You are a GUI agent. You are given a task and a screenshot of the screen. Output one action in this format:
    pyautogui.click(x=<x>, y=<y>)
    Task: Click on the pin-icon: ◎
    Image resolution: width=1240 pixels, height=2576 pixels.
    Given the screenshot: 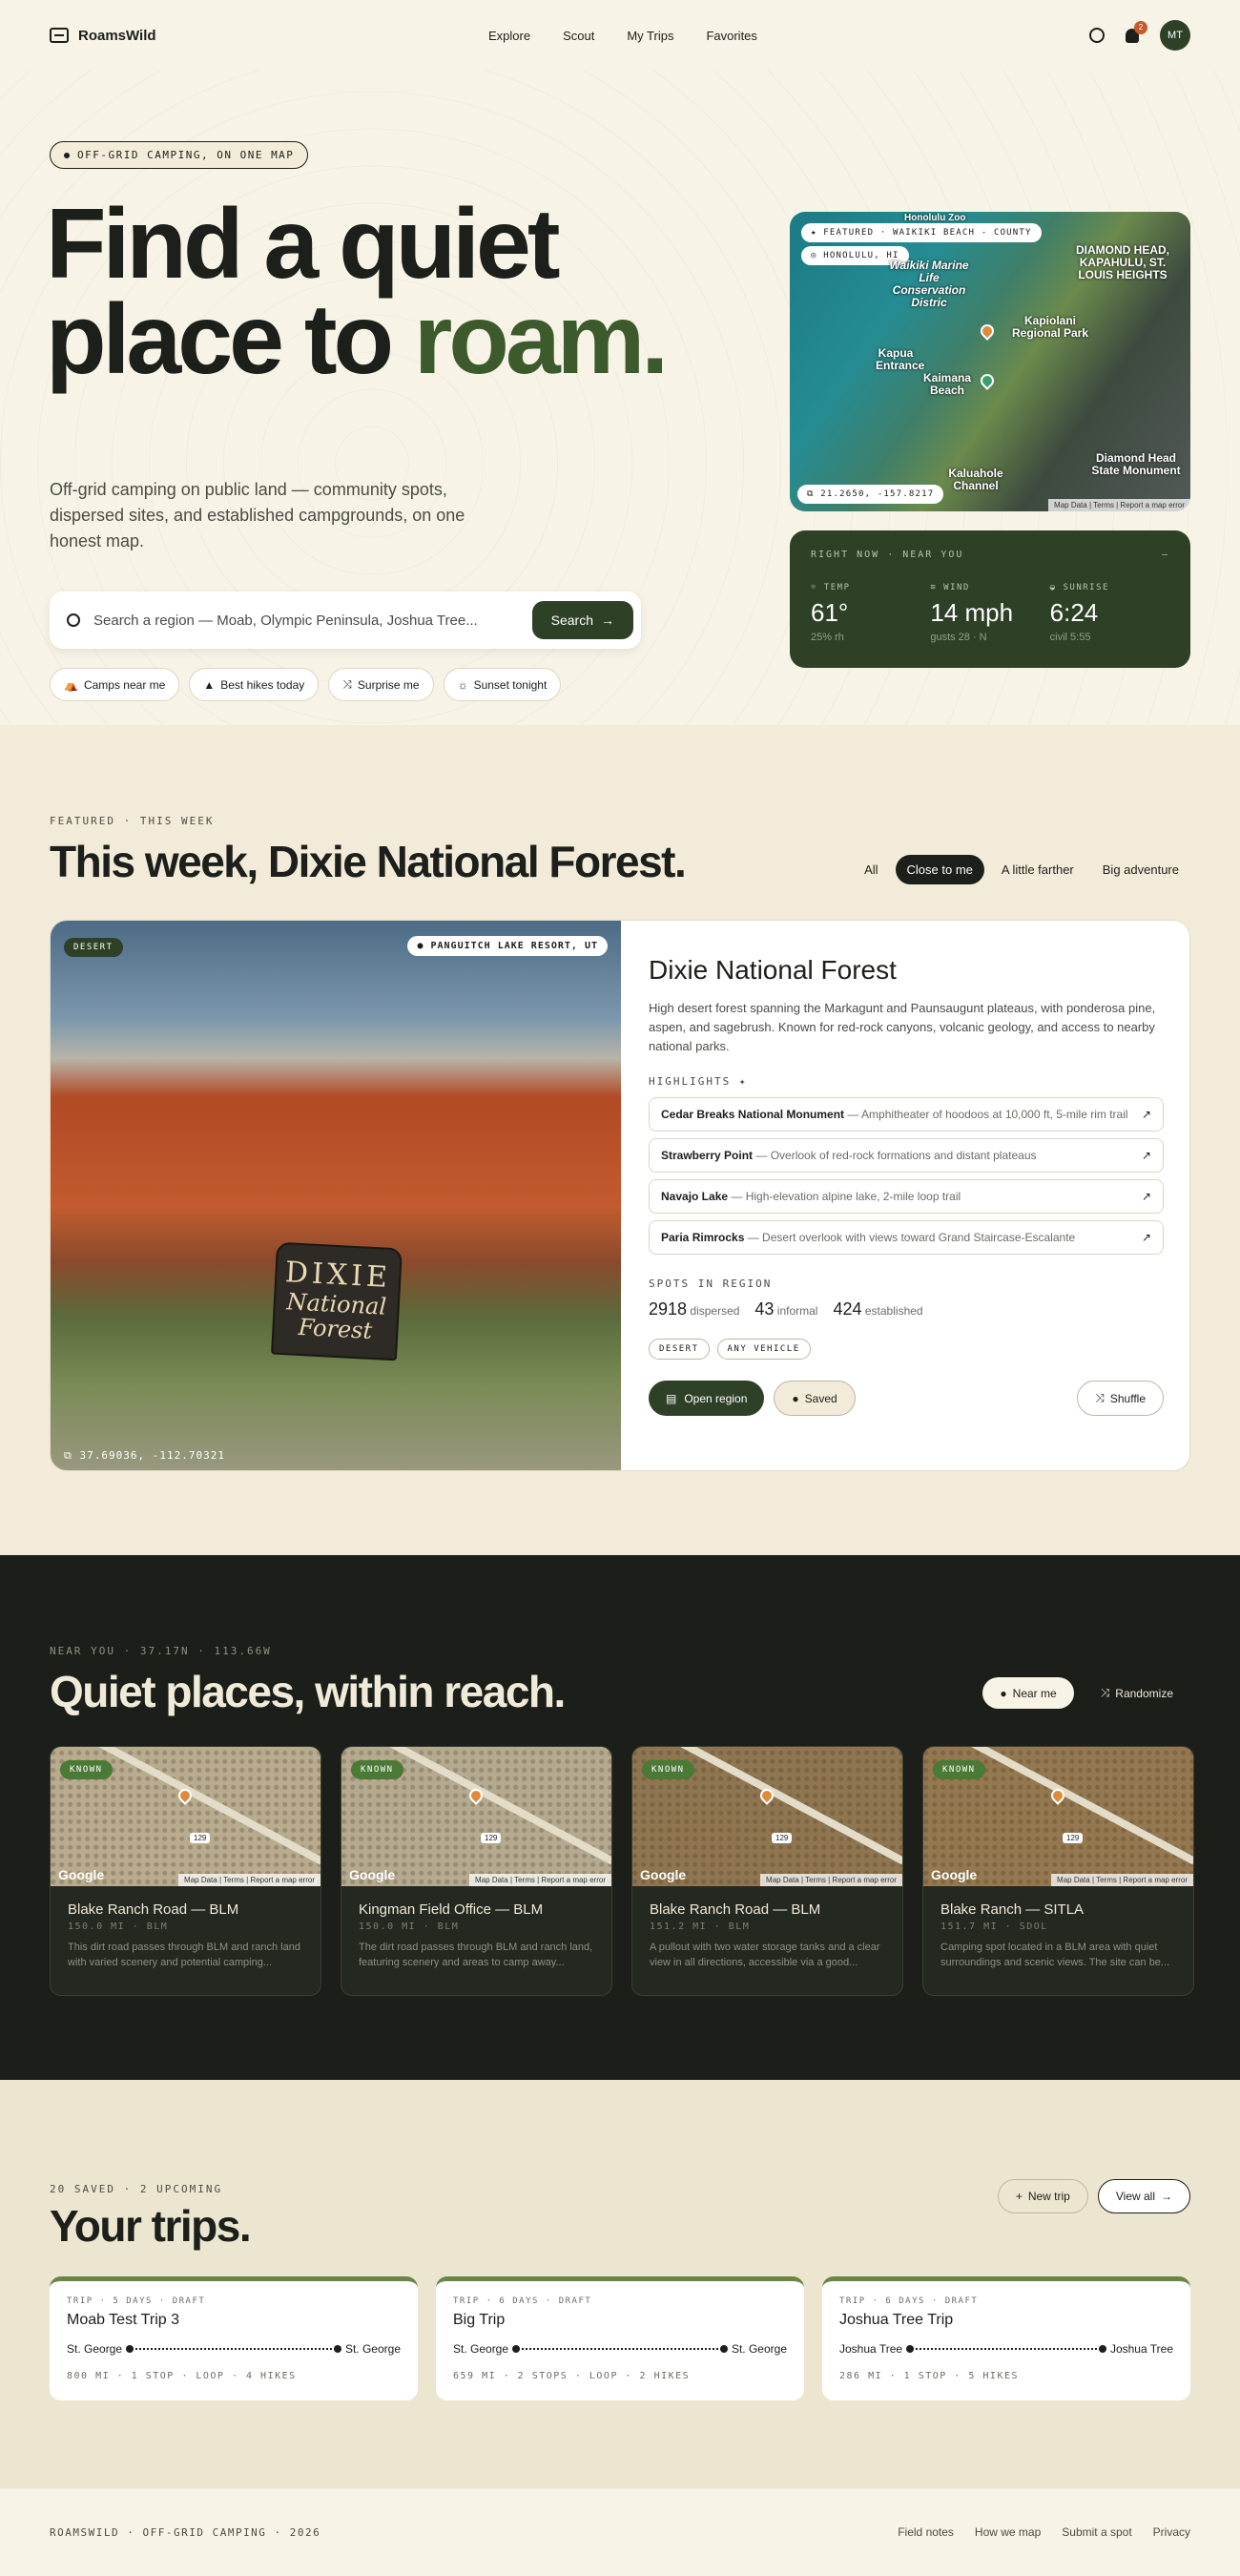 What is the action you would take?
    pyautogui.click(x=817, y=255)
    